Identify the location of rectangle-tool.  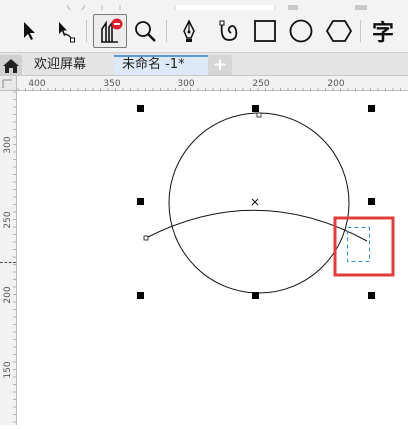
(265, 31).